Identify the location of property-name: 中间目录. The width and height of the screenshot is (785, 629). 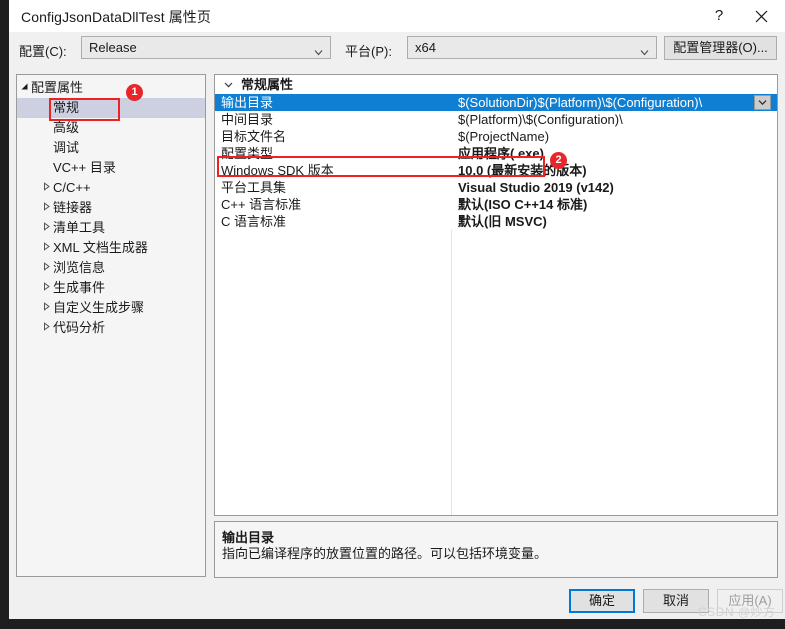
(247, 119).